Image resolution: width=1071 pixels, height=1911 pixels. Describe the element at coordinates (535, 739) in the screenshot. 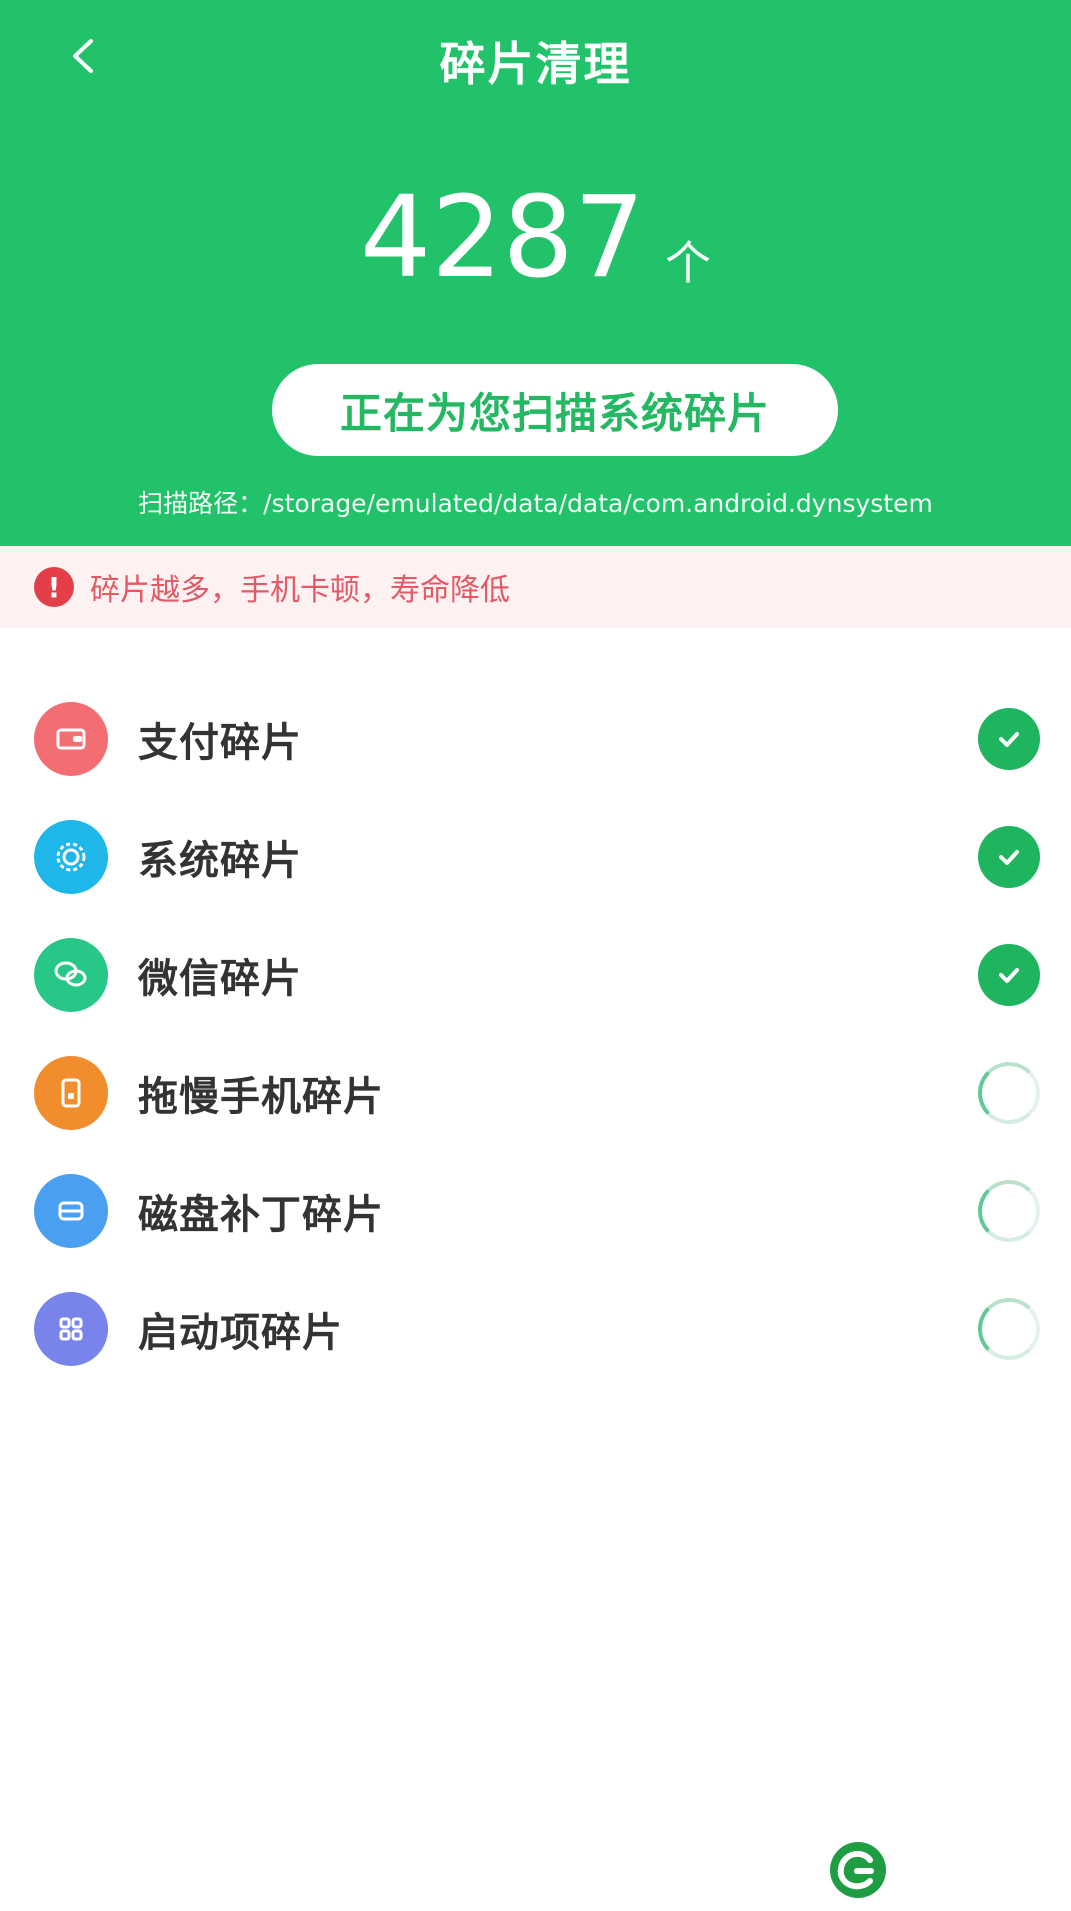

I see `list-item-payment-fragments: 支付碎片` at that location.